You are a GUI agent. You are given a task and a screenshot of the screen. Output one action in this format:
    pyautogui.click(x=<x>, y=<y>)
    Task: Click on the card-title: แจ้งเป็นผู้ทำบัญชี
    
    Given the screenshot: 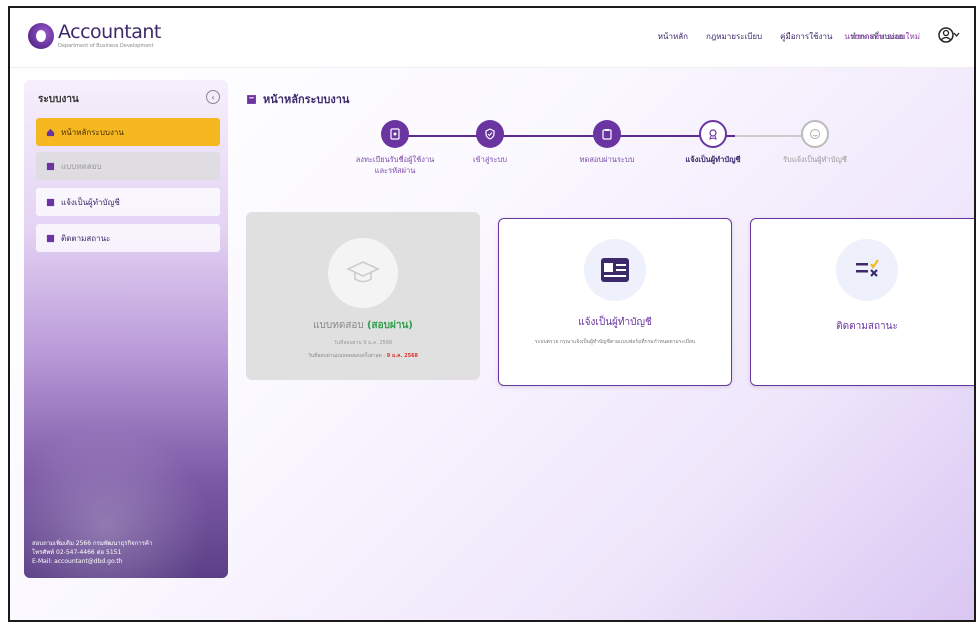 What is the action you would take?
    pyautogui.click(x=615, y=322)
    